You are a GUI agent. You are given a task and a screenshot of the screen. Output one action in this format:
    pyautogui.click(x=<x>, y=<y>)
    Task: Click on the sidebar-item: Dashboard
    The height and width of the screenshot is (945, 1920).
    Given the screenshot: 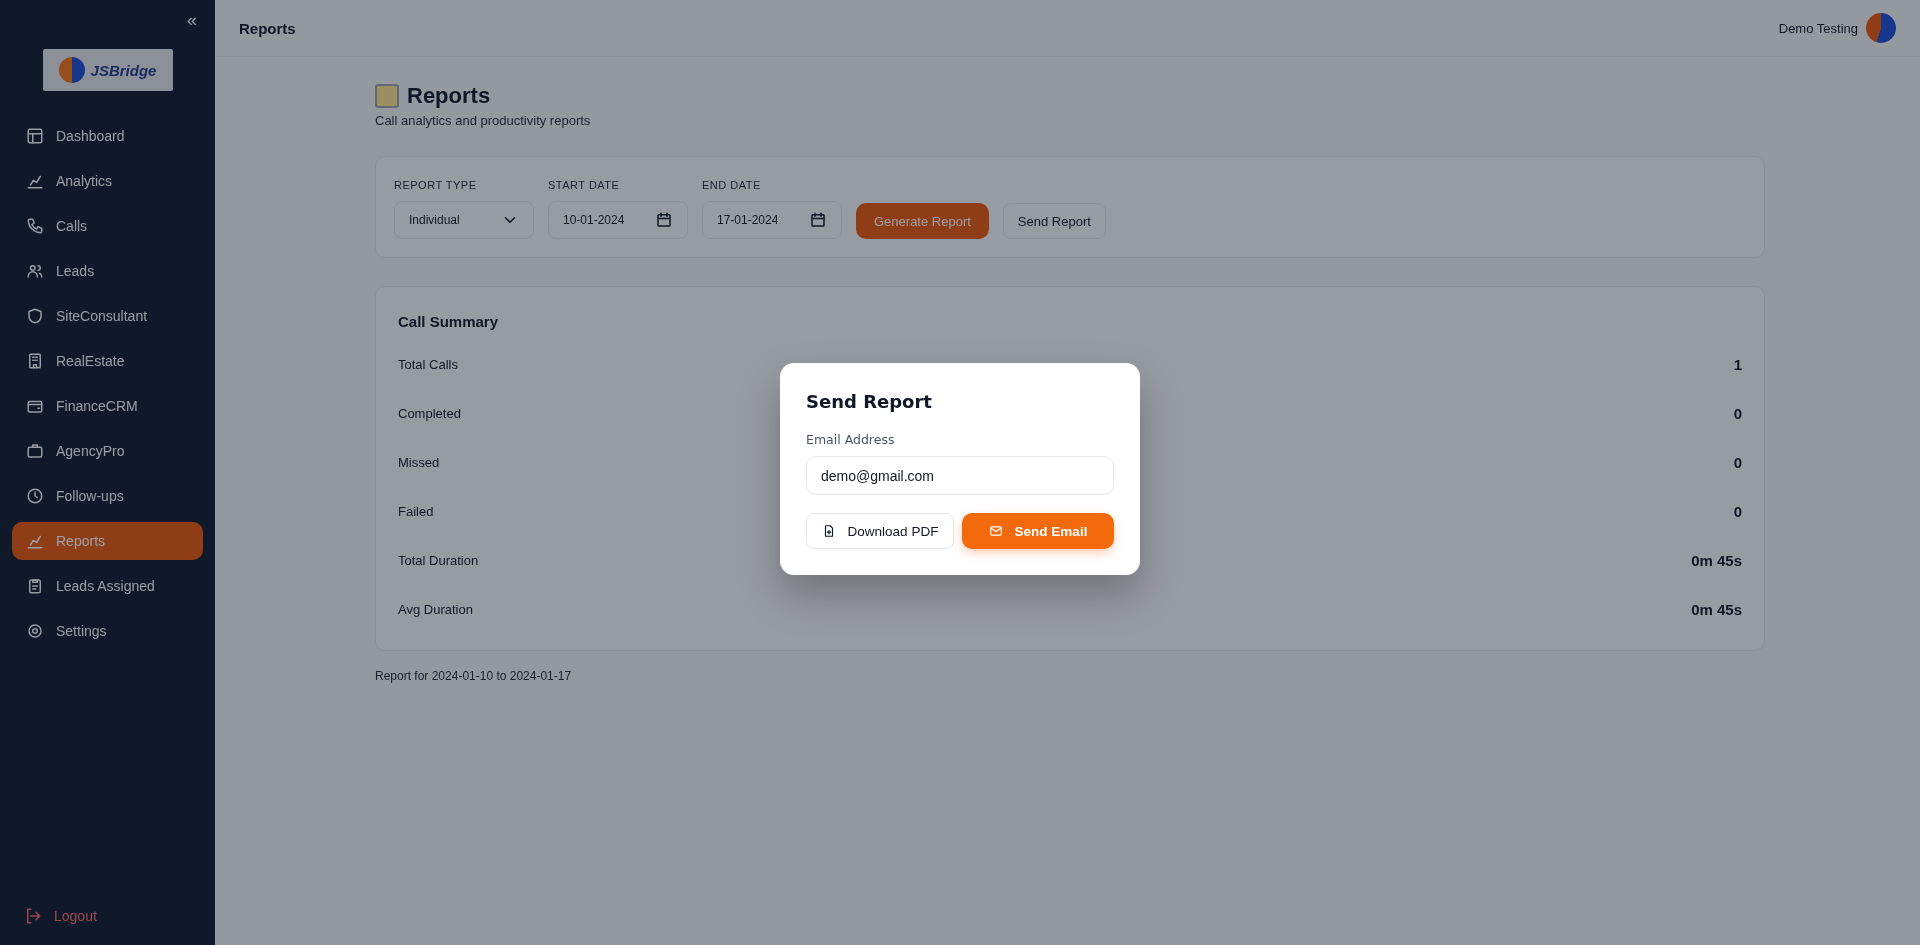 What is the action you would take?
    pyautogui.click(x=107, y=136)
    